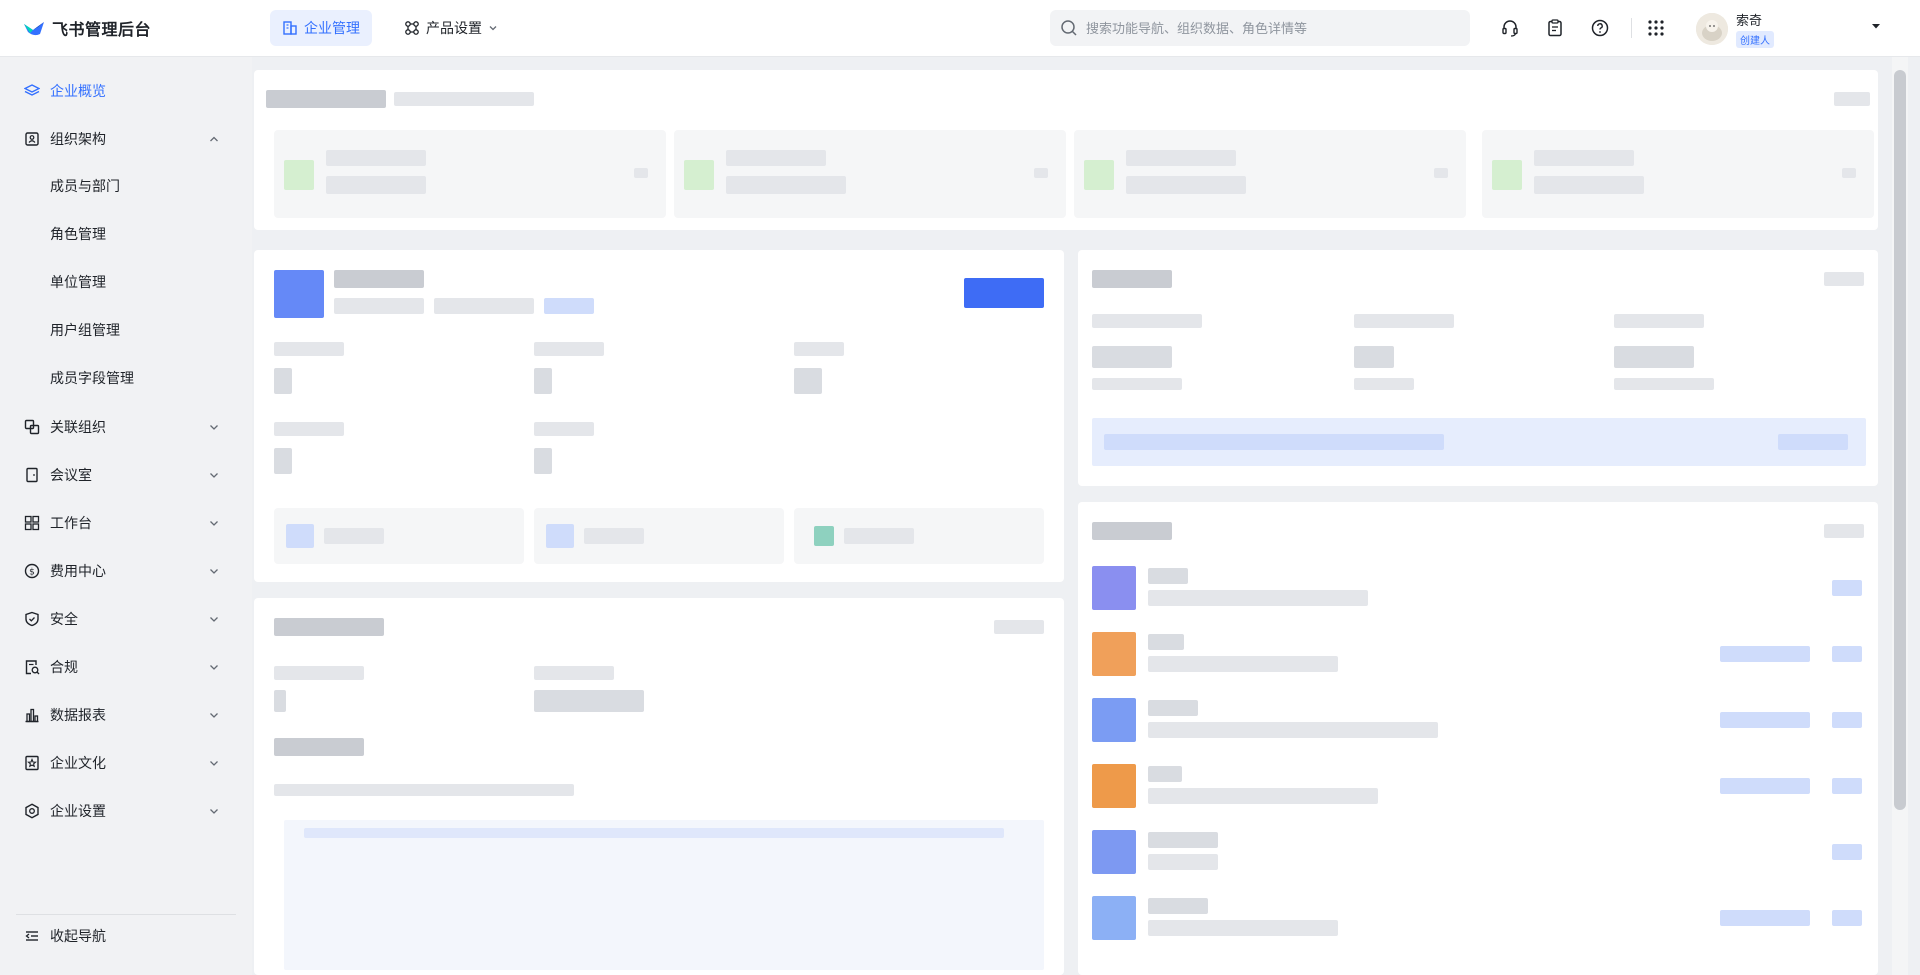 This screenshot has height=975, width=1920. What do you see at coordinates (78, 234) in the screenshot?
I see `sidebar-subitem-roles: 角色管理` at bounding box center [78, 234].